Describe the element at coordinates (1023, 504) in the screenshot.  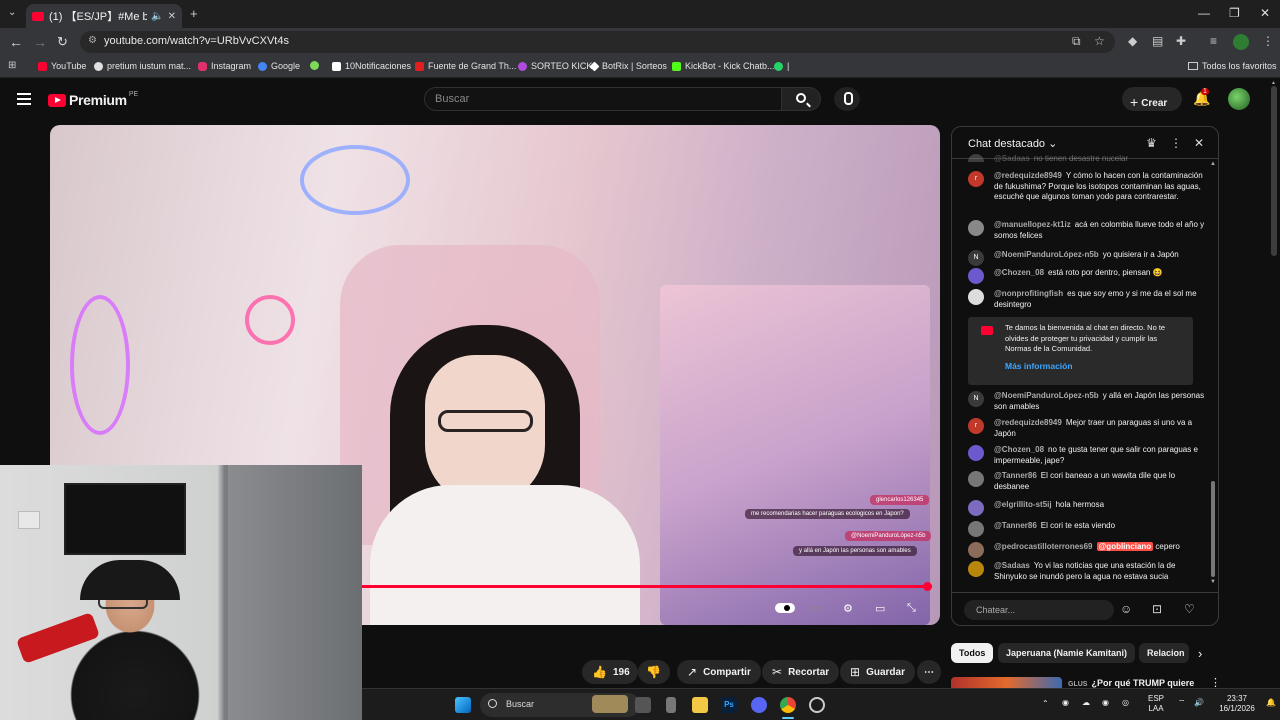
I see `chat-username: @elgrillito-st5ij` at that location.